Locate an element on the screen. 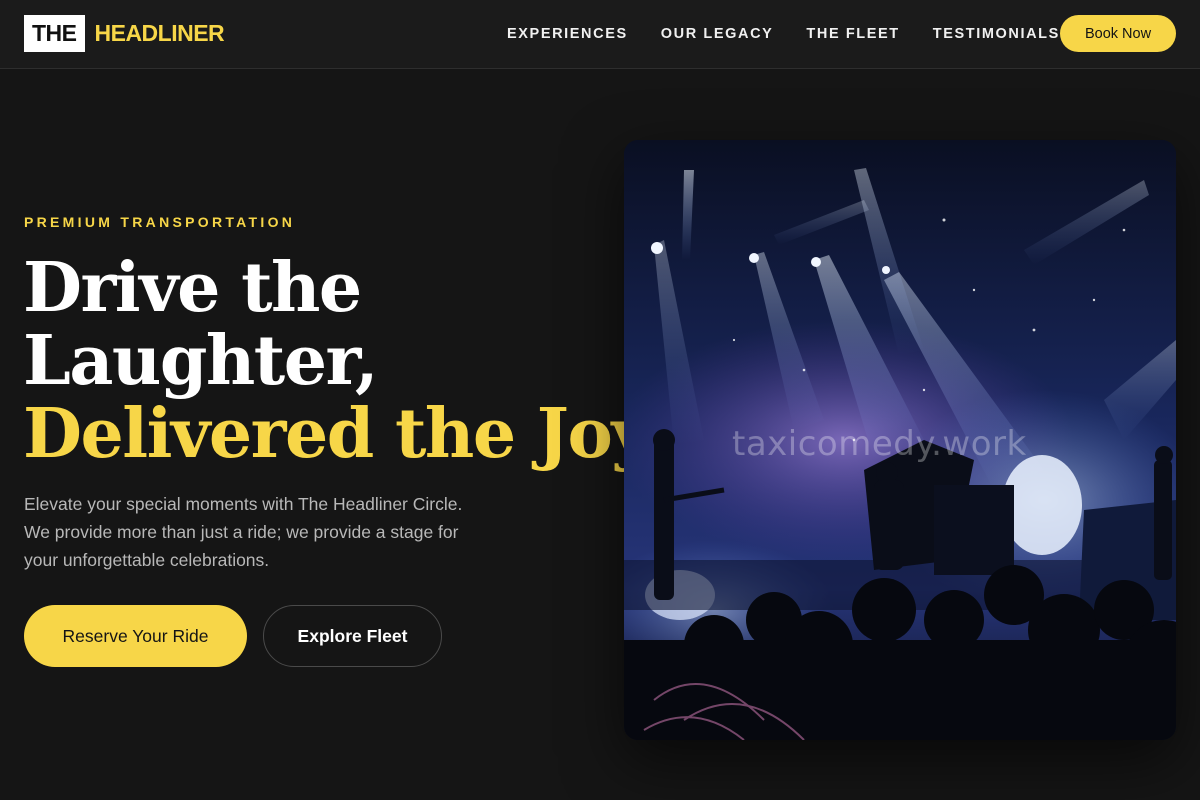 Image resolution: width=1200 pixels, height=800 pixels. reserve-ride-button: Reserve Your Ride is located at coordinates (135, 636).